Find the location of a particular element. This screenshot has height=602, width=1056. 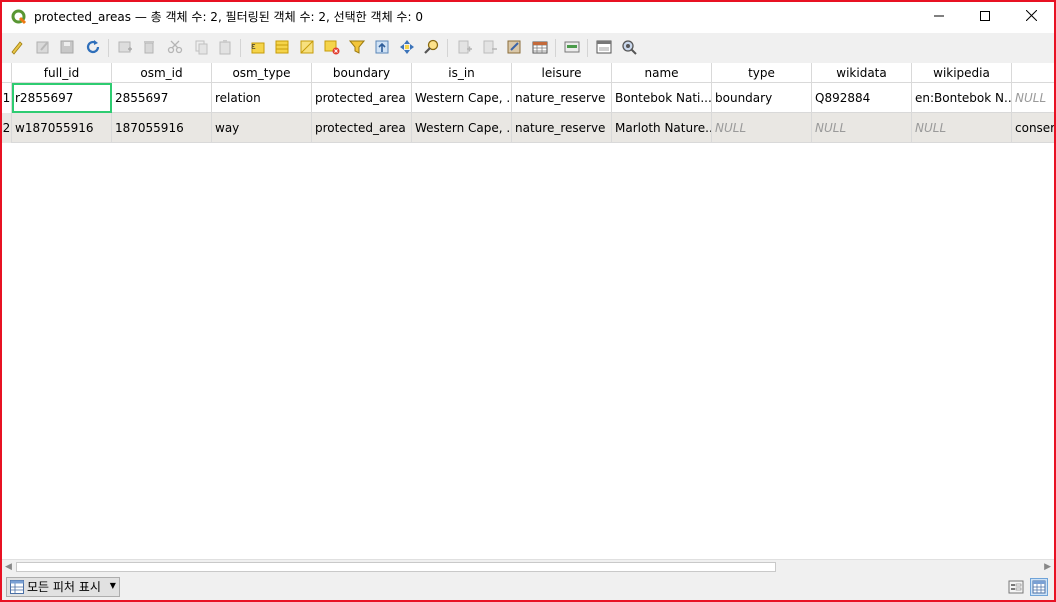

delete-field-icon is located at coordinates (490, 48).